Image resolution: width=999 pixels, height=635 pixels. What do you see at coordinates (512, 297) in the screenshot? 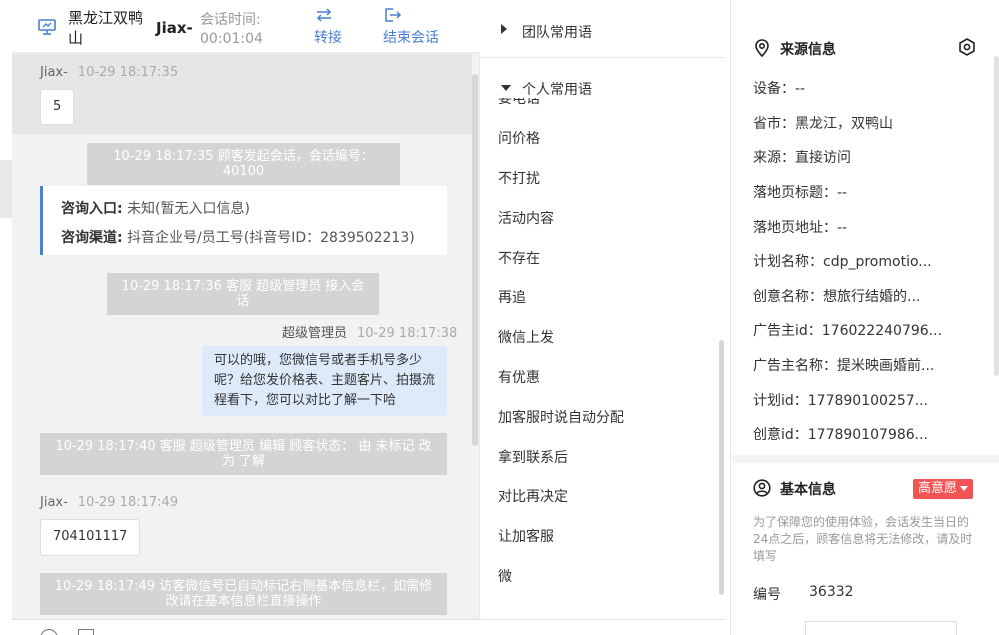
I see `phrase-item: 再追` at bounding box center [512, 297].